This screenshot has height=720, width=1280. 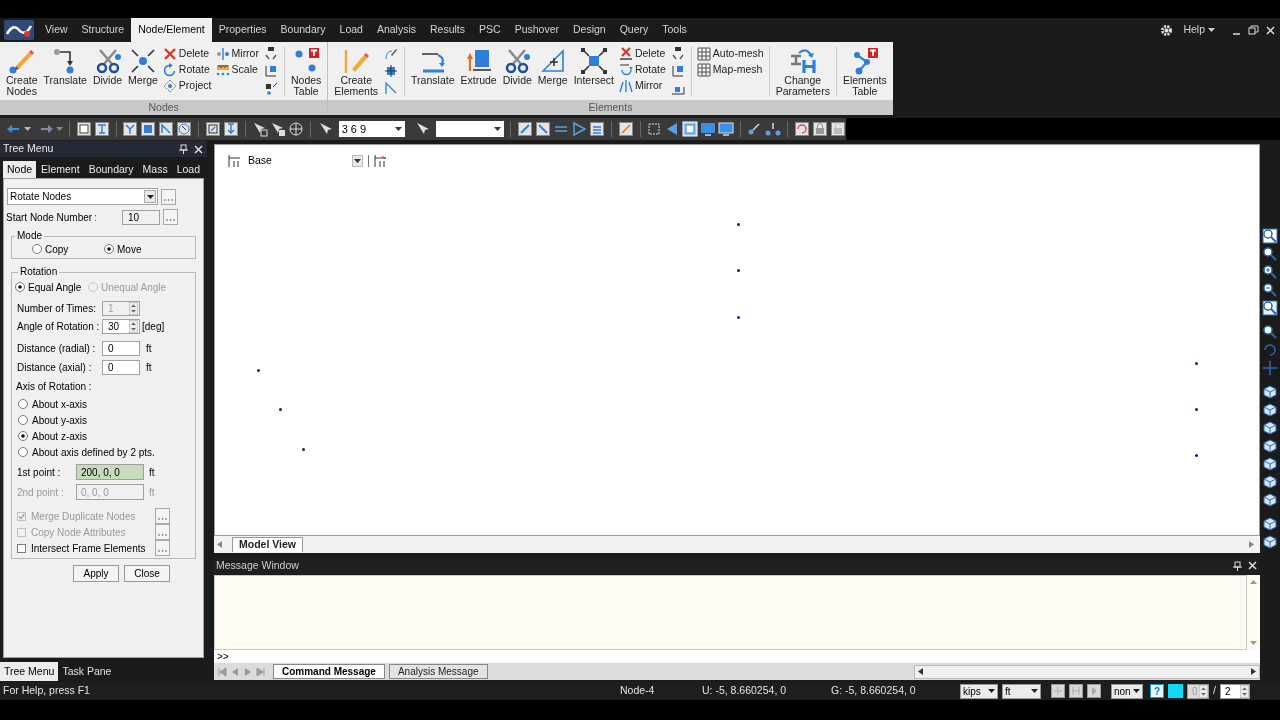 I want to click on ribbon-button: Nodes Table, so click(x=306, y=70).